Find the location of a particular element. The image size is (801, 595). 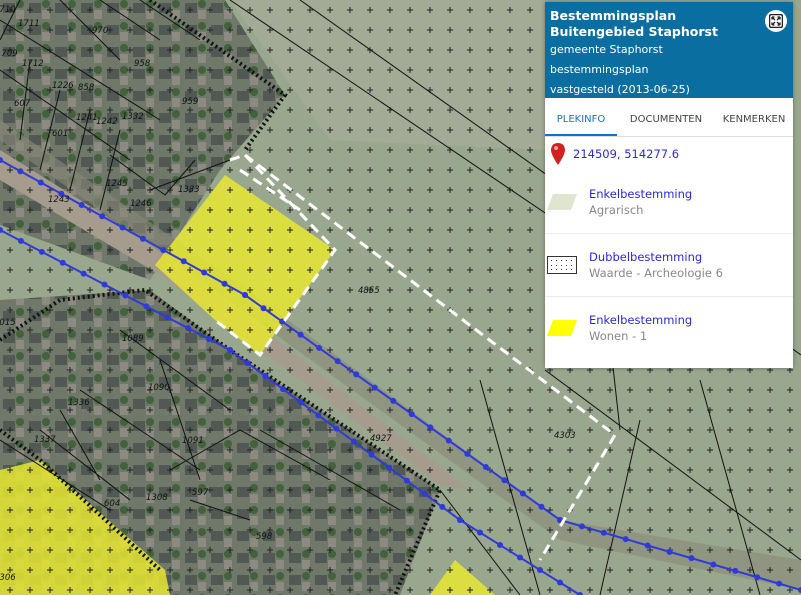

tab-documenten: DOCUMENTEN is located at coordinates (666, 121).